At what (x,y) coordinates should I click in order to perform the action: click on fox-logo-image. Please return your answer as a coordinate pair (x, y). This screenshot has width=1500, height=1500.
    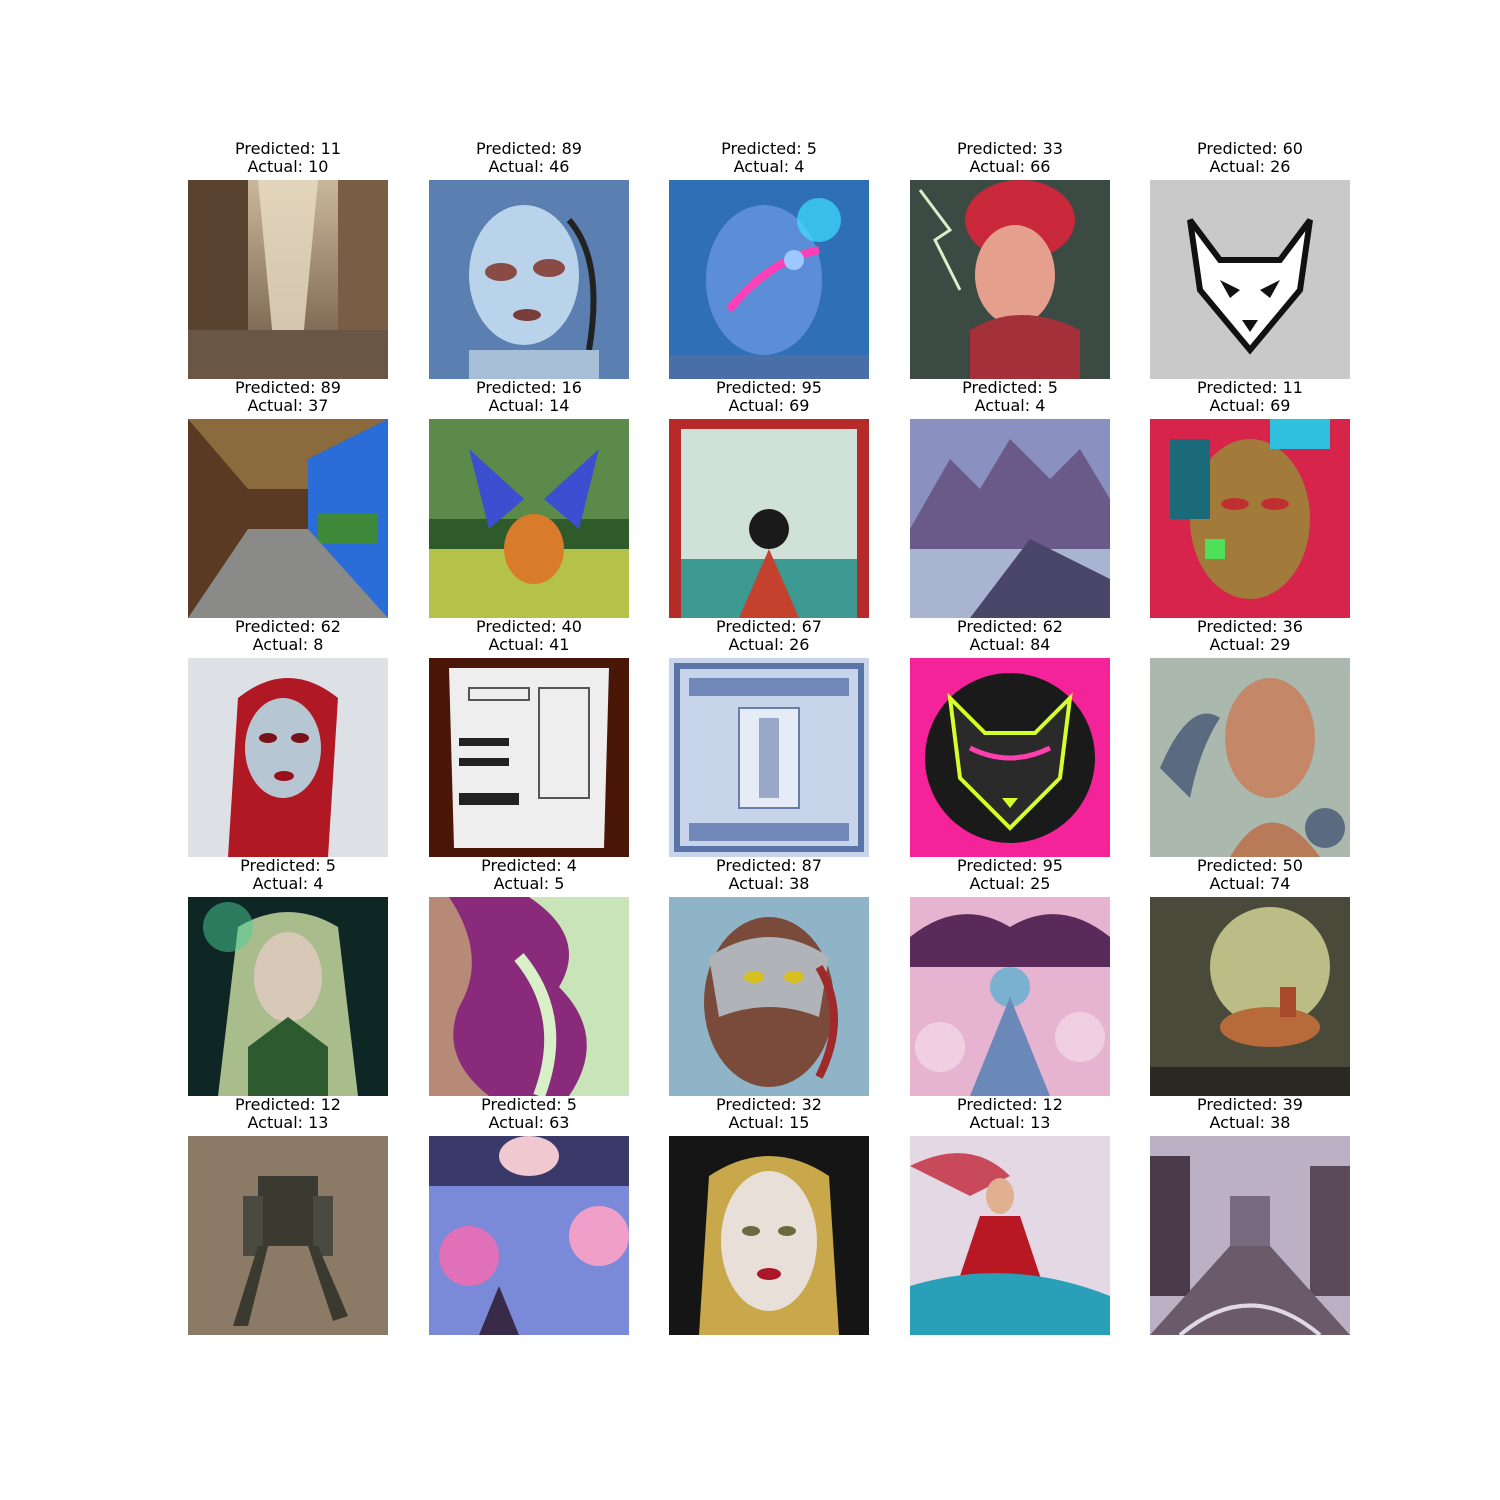
    Looking at the image, I should click on (1250, 279).